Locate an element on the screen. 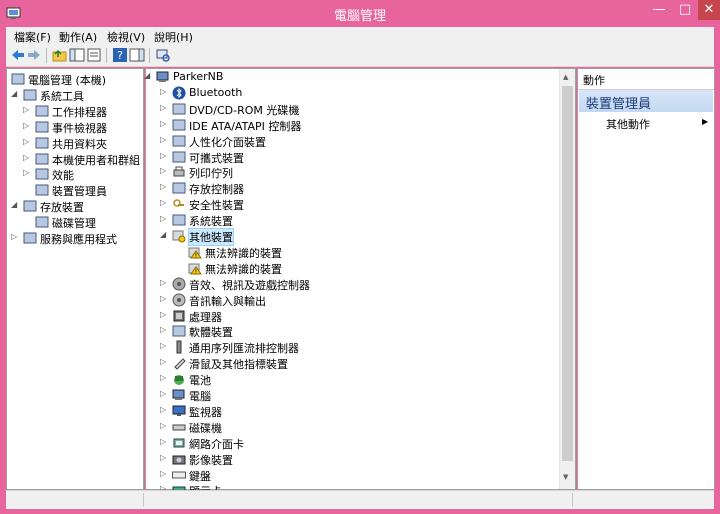  more-actions-link: 其他動作 is located at coordinates (628, 124).